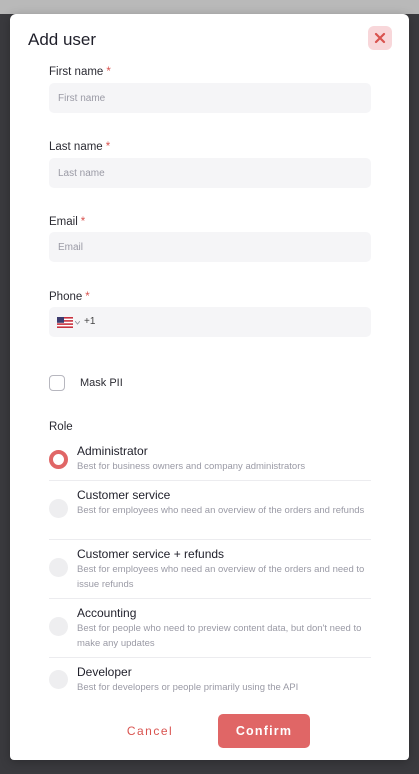 The height and width of the screenshot is (774, 419). I want to click on confirm-button: Confirm, so click(264, 731).